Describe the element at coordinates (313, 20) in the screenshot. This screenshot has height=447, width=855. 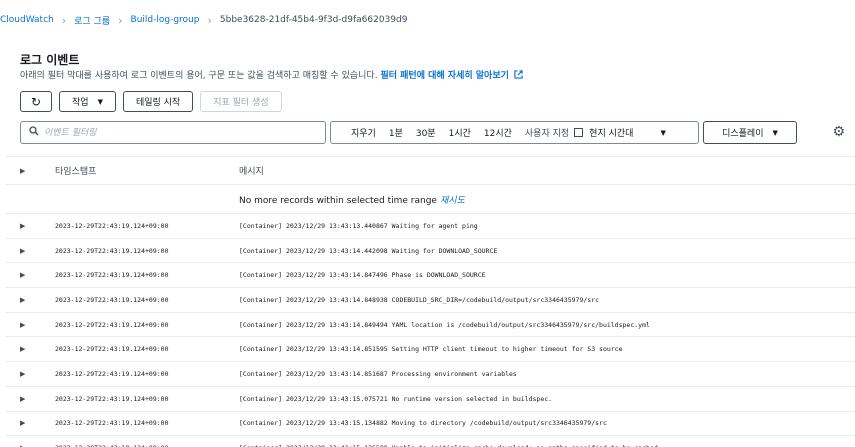
I see `breadcrumb-log-stream: 5bbe3628-21df-45b4-9f3d-d9fa662039d9` at that location.